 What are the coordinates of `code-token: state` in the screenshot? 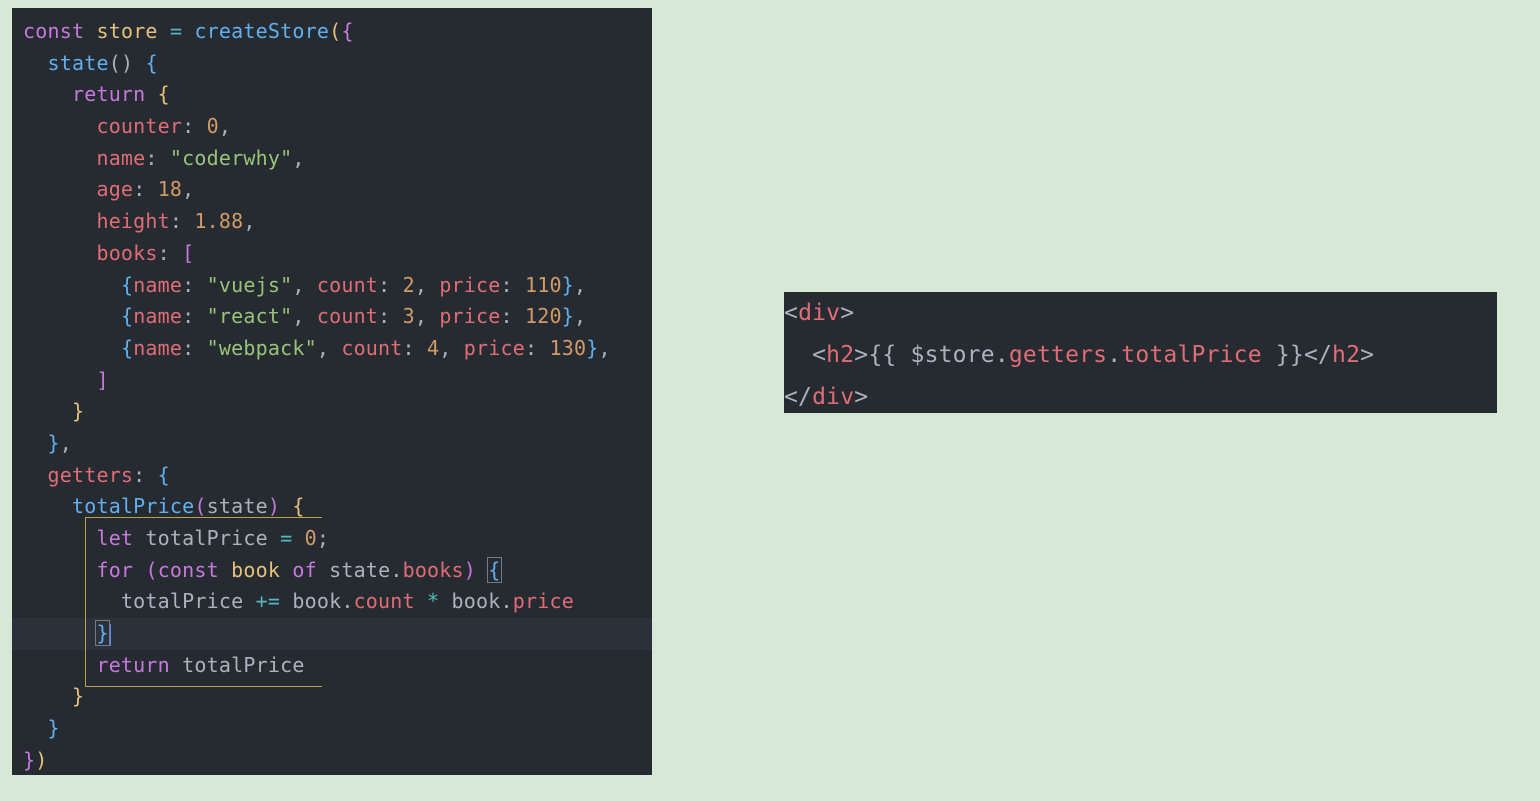 It's located at (78, 62).